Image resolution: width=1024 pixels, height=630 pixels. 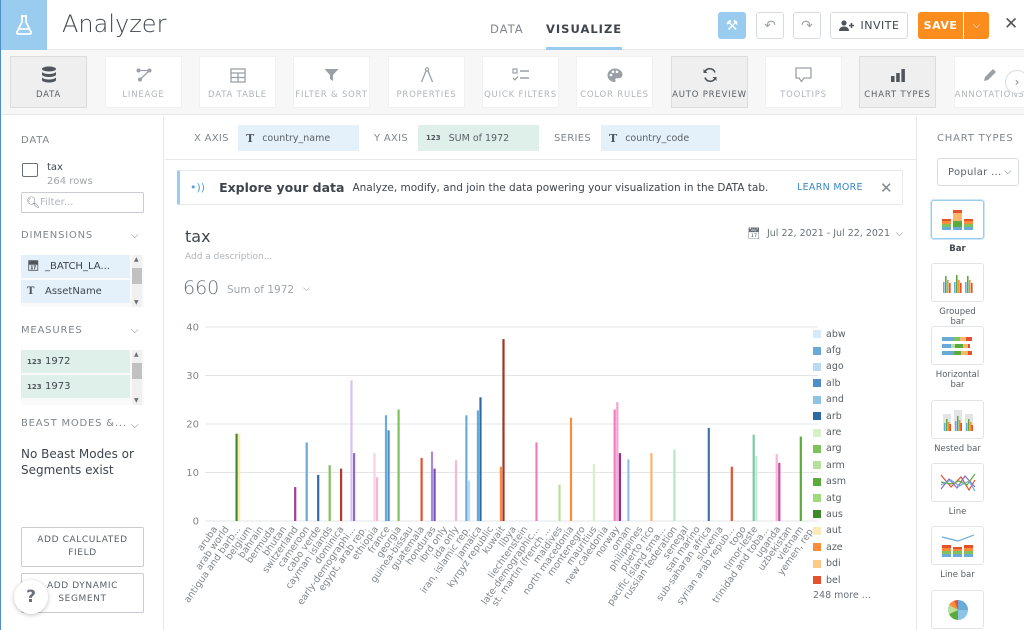 What do you see at coordinates (842, 465) in the screenshot?
I see `legend-item: arm` at bounding box center [842, 465].